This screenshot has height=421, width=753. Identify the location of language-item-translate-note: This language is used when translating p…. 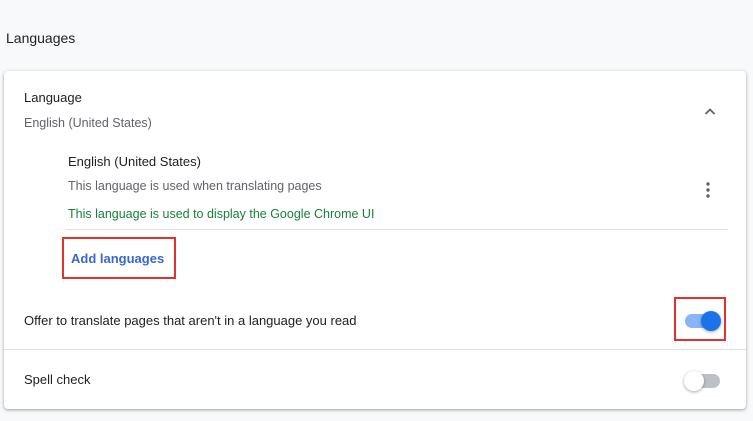
(195, 186).